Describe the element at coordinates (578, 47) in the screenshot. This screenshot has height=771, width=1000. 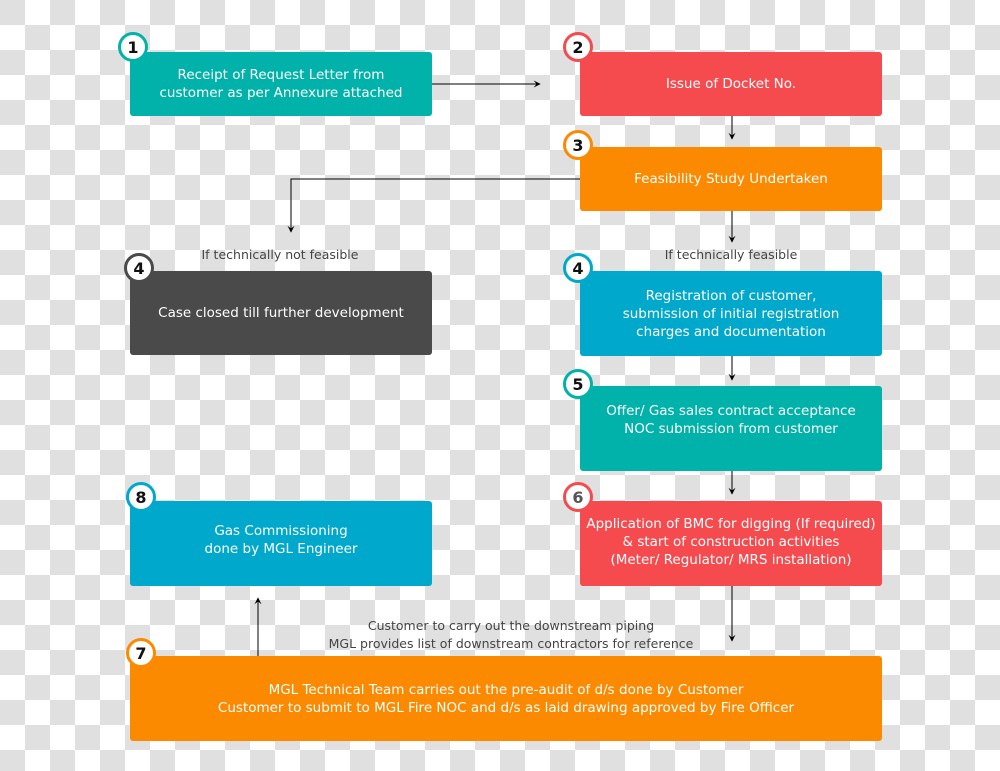
I see `step-2-badge: 2` at that location.